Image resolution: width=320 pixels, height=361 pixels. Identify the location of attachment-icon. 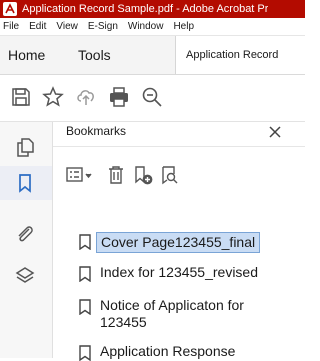
(25, 234).